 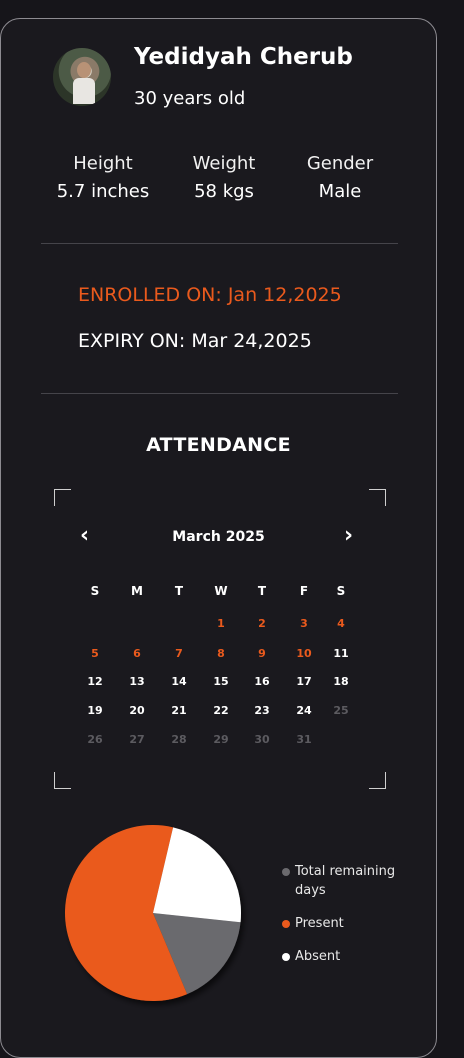 I want to click on calendar-day: 15, so click(x=221, y=682).